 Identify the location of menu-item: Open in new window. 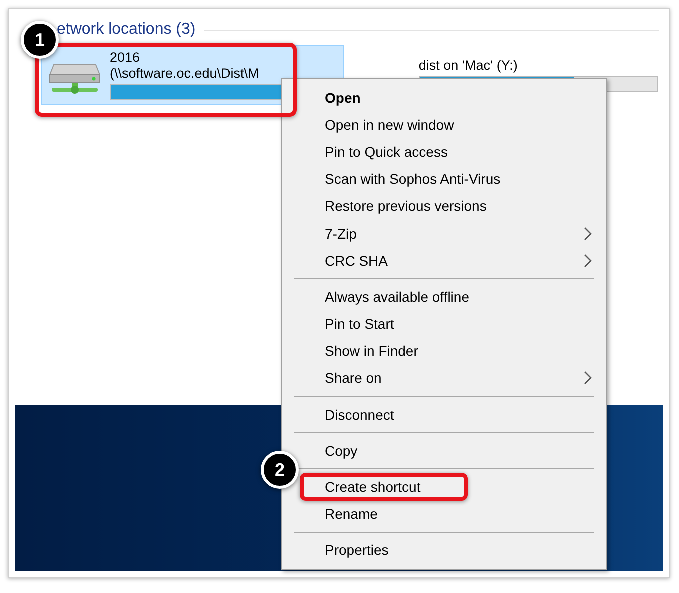
(453, 124).